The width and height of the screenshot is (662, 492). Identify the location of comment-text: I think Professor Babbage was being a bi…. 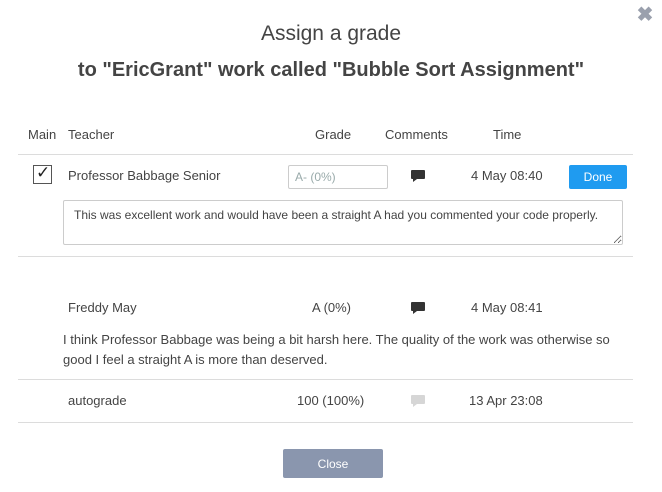
(336, 349).